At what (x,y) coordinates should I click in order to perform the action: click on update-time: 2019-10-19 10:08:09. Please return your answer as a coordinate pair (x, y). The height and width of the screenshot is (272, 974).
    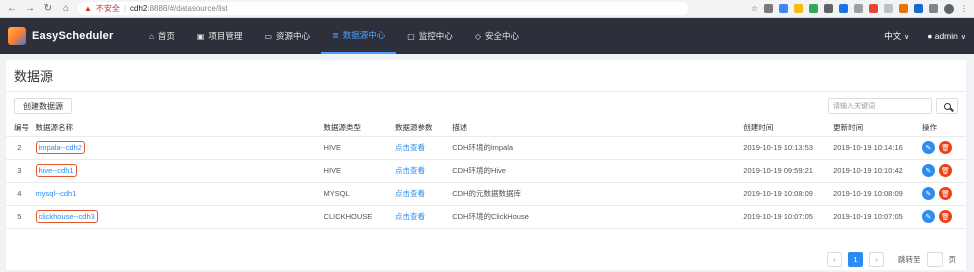
    Looking at the image, I should click on (874, 194).